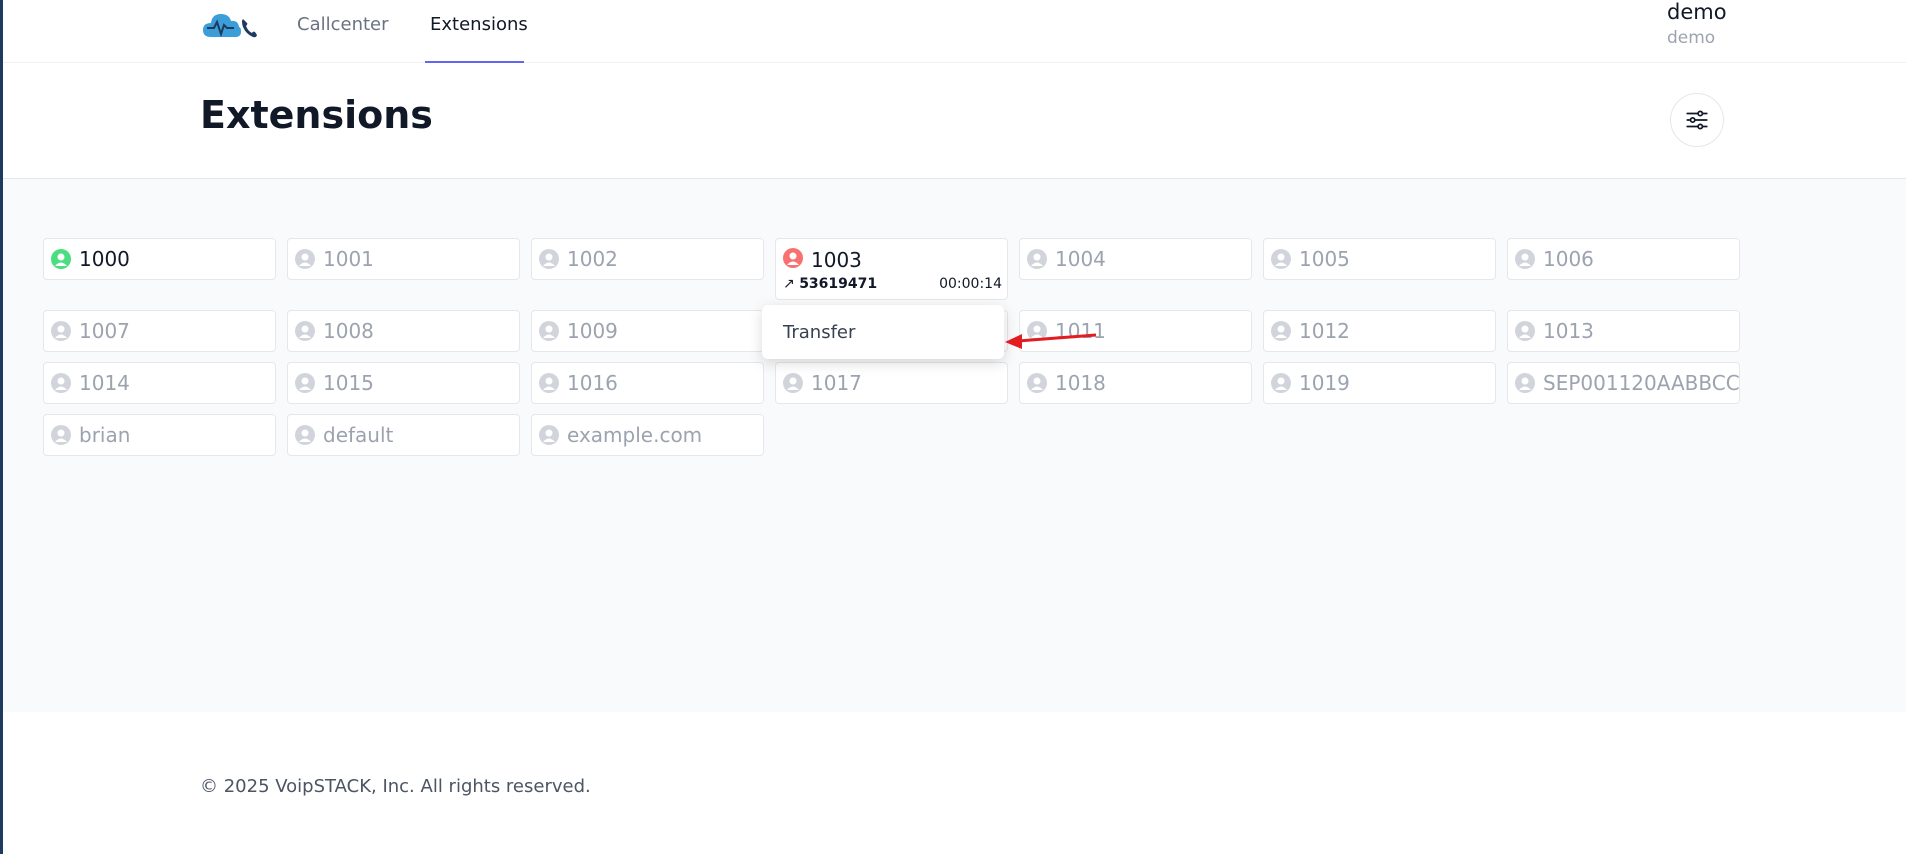 The width and height of the screenshot is (1906, 854). I want to click on annotation-arrow-icon, so click(1051, 341).